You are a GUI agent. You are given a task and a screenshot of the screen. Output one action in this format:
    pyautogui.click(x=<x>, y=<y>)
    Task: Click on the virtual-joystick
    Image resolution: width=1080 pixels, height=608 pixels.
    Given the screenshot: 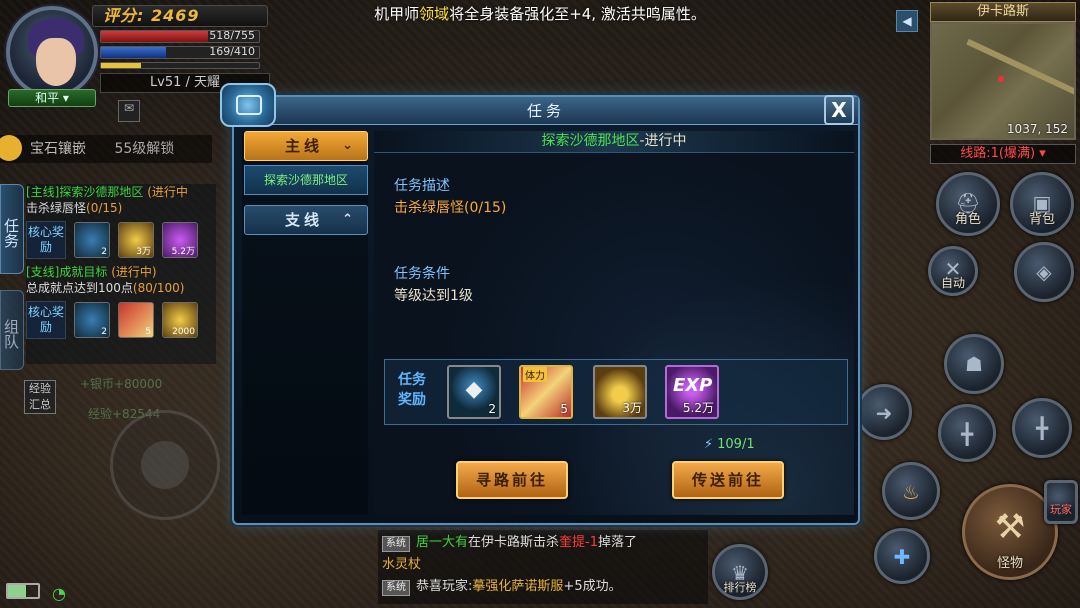 What is the action you would take?
    pyautogui.click(x=165, y=465)
    